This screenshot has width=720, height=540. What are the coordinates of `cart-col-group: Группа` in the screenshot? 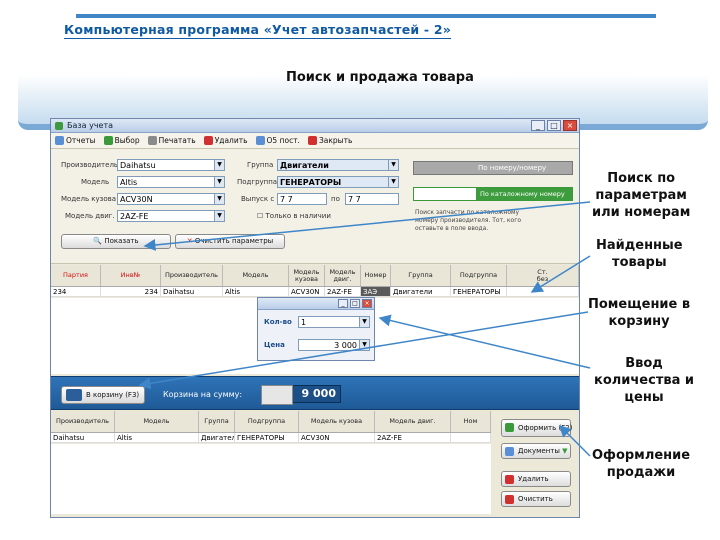 It's located at (217, 421).